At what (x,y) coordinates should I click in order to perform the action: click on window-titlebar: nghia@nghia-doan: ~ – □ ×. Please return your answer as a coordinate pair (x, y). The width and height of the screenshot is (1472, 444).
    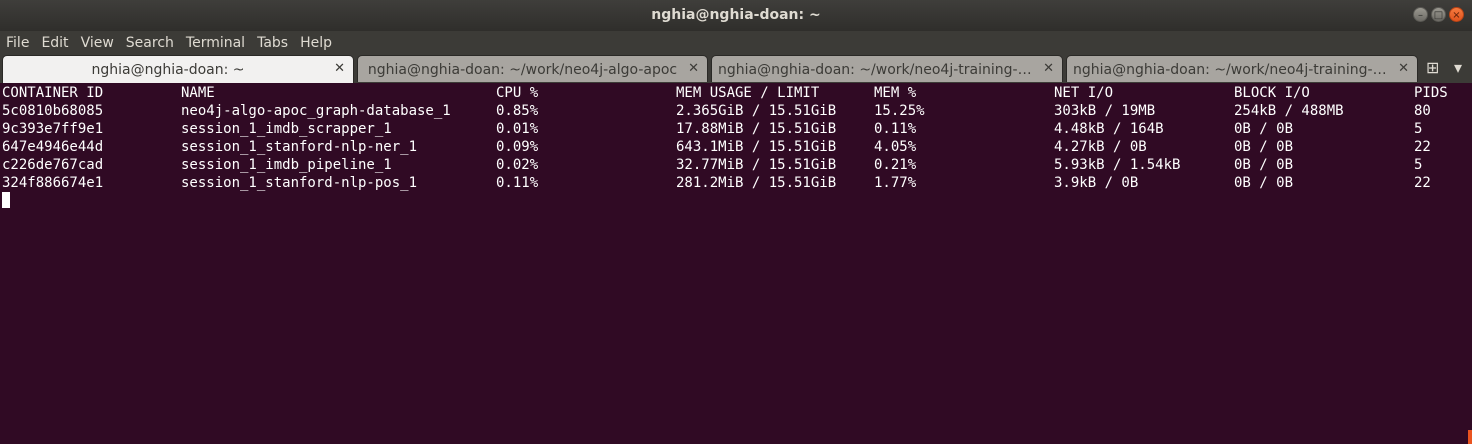
    Looking at the image, I should click on (736, 15).